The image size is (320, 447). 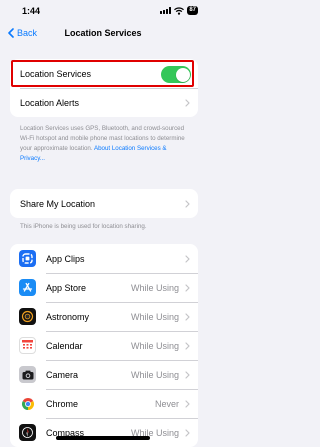 What do you see at coordinates (104, 258) in the screenshot?
I see `app-row-app-clips: App Clips` at bounding box center [104, 258].